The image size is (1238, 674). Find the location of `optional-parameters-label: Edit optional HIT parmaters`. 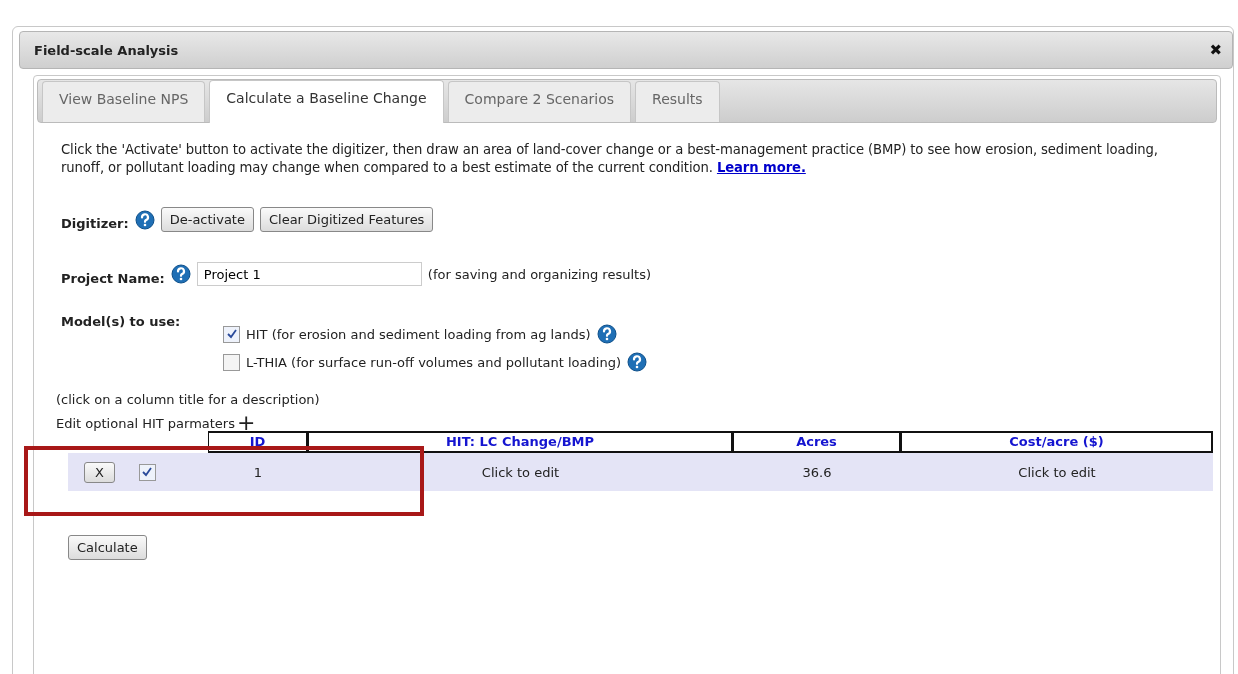

optional-parameters-label: Edit optional HIT parmaters is located at coordinates (145, 423).